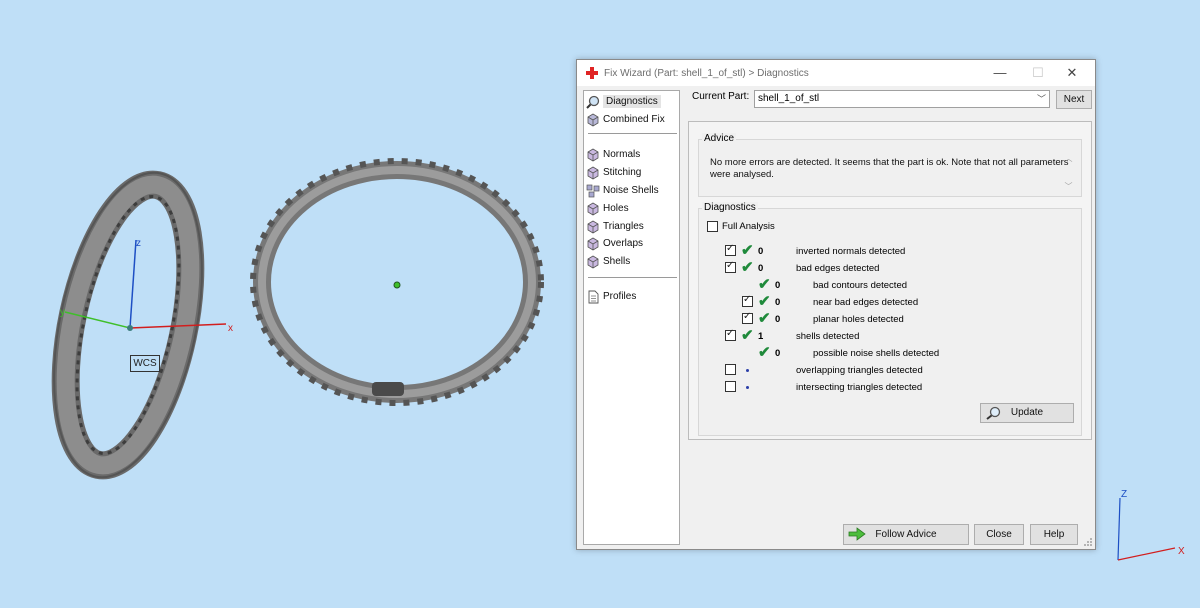 Image resolution: width=1200 pixels, height=608 pixels. Describe the element at coordinates (747, 317) in the screenshot. I see `planar-holes-checkbox` at that location.